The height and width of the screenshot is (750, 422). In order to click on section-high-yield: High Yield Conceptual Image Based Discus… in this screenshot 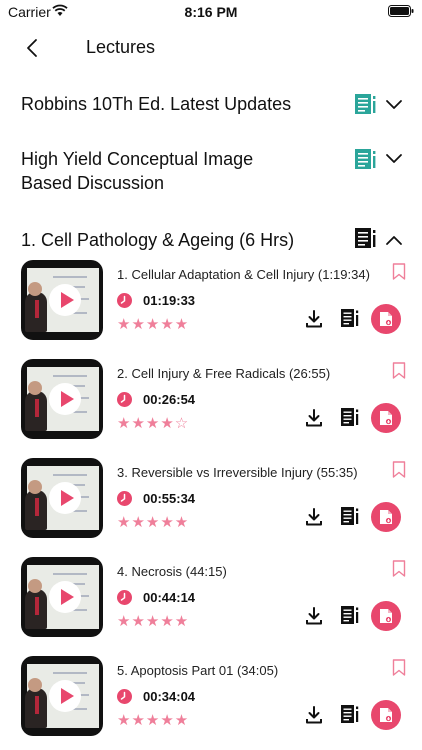, I will do `click(211, 172)`.